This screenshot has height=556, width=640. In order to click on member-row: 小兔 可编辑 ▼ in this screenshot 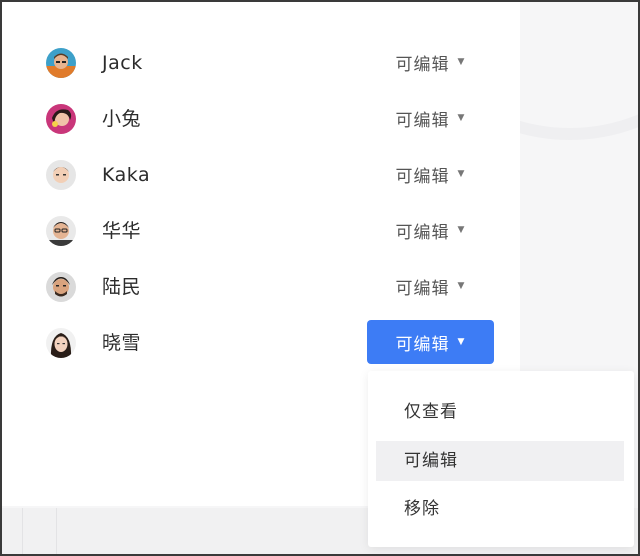, I will do `click(261, 119)`.